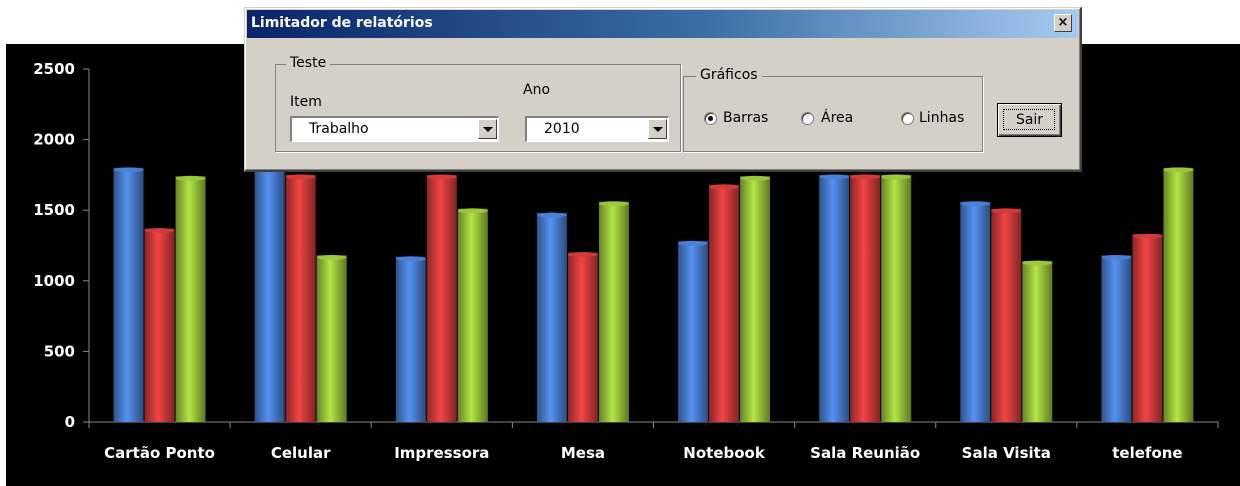 The image size is (1240, 486). Describe the element at coordinates (537, 90) in the screenshot. I see `year-label: Ano` at that location.